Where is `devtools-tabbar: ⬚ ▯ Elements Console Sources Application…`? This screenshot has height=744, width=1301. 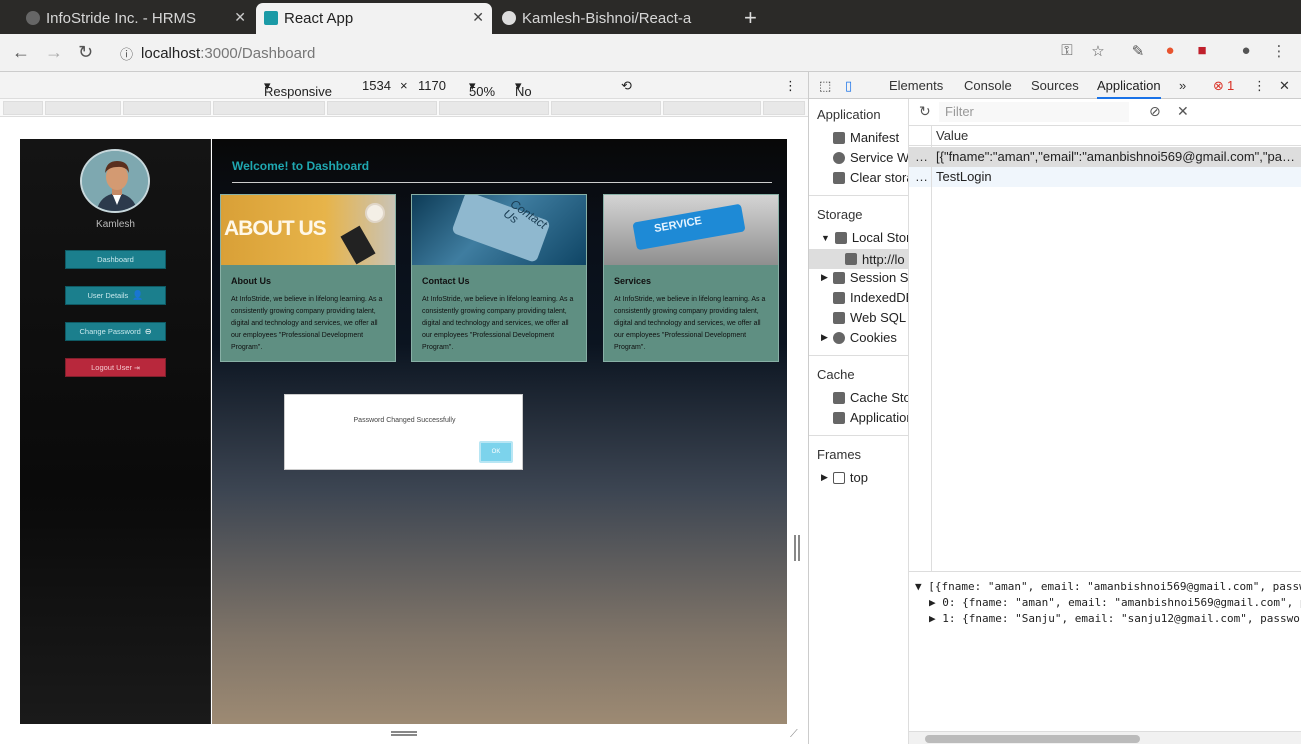 devtools-tabbar: ⬚ ▯ Elements Console Sources Application… is located at coordinates (1055, 85).